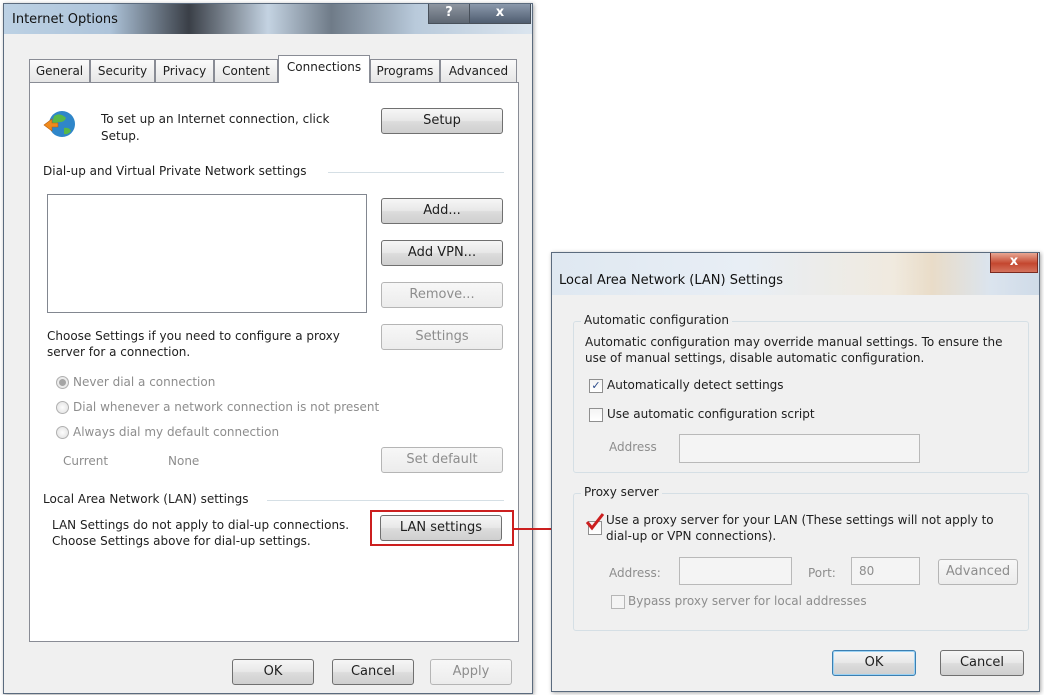 This screenshot has width=1044, height=695. I want to click on tab-connections-label: Connections, so click(324, 67).